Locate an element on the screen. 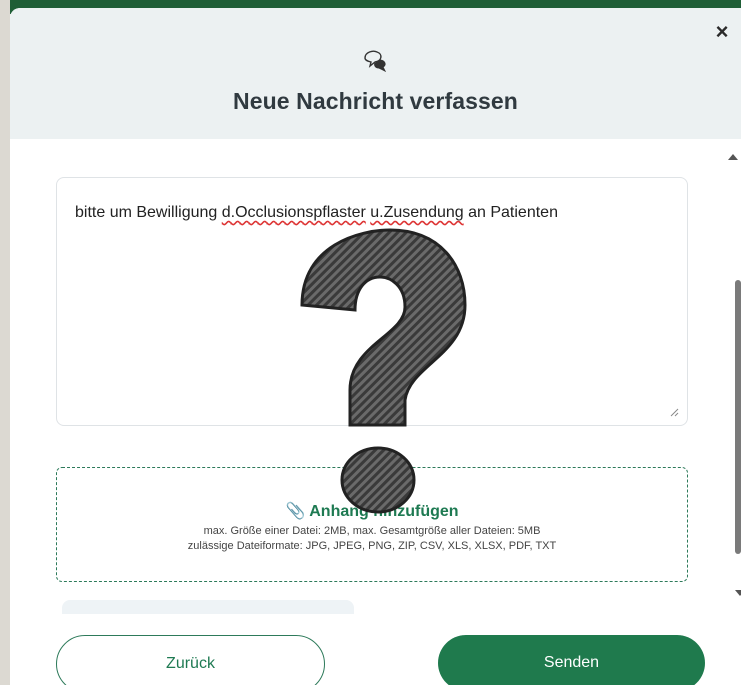  chat-bubbles-icon is located at coordinates (375, 61).